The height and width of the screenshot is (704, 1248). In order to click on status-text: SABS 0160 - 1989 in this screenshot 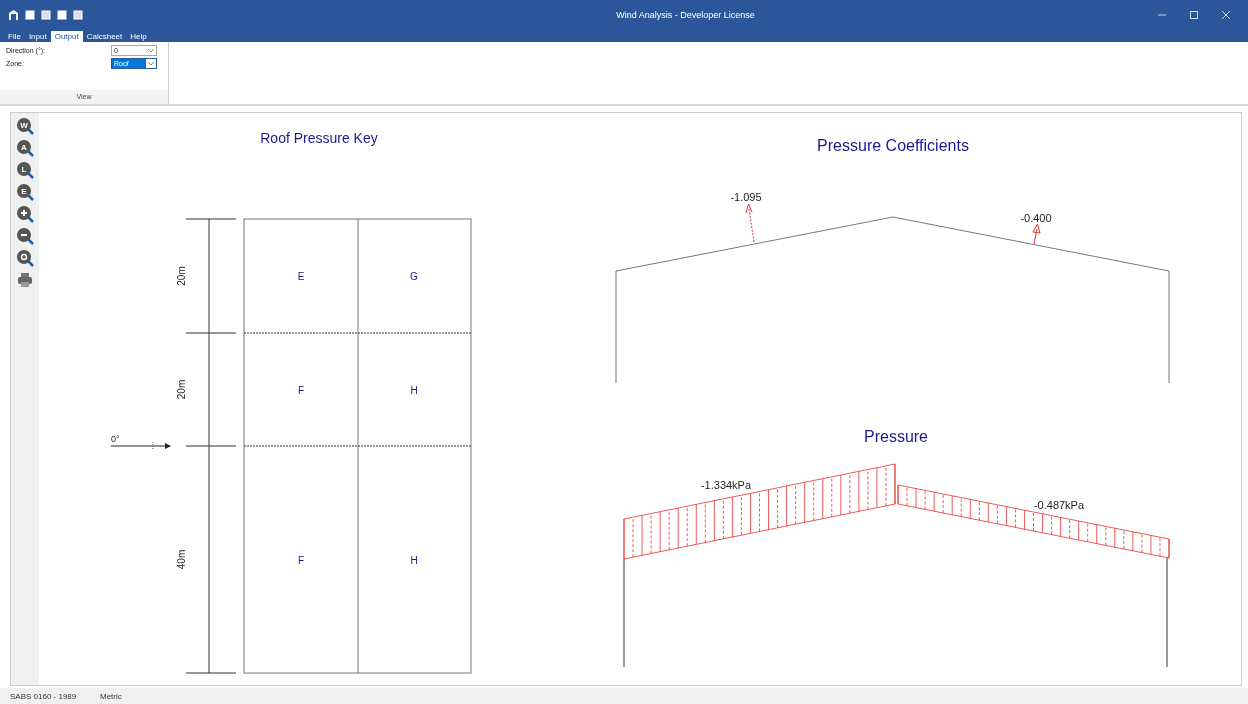, I will do `click(43, 696)`.